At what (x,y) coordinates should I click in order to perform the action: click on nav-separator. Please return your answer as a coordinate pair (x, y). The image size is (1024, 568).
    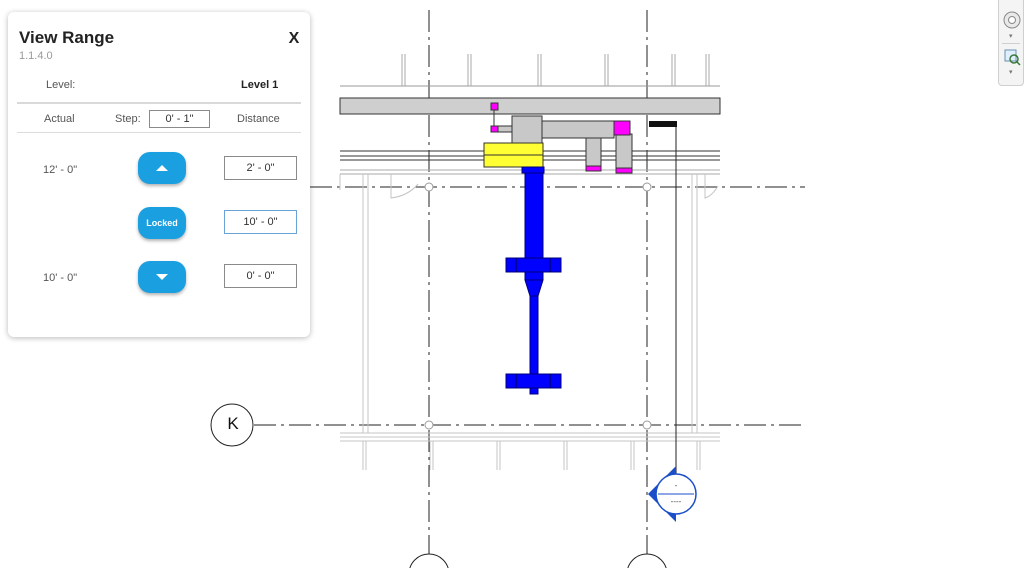
    Looking at the image, I should click on (1011, 43).